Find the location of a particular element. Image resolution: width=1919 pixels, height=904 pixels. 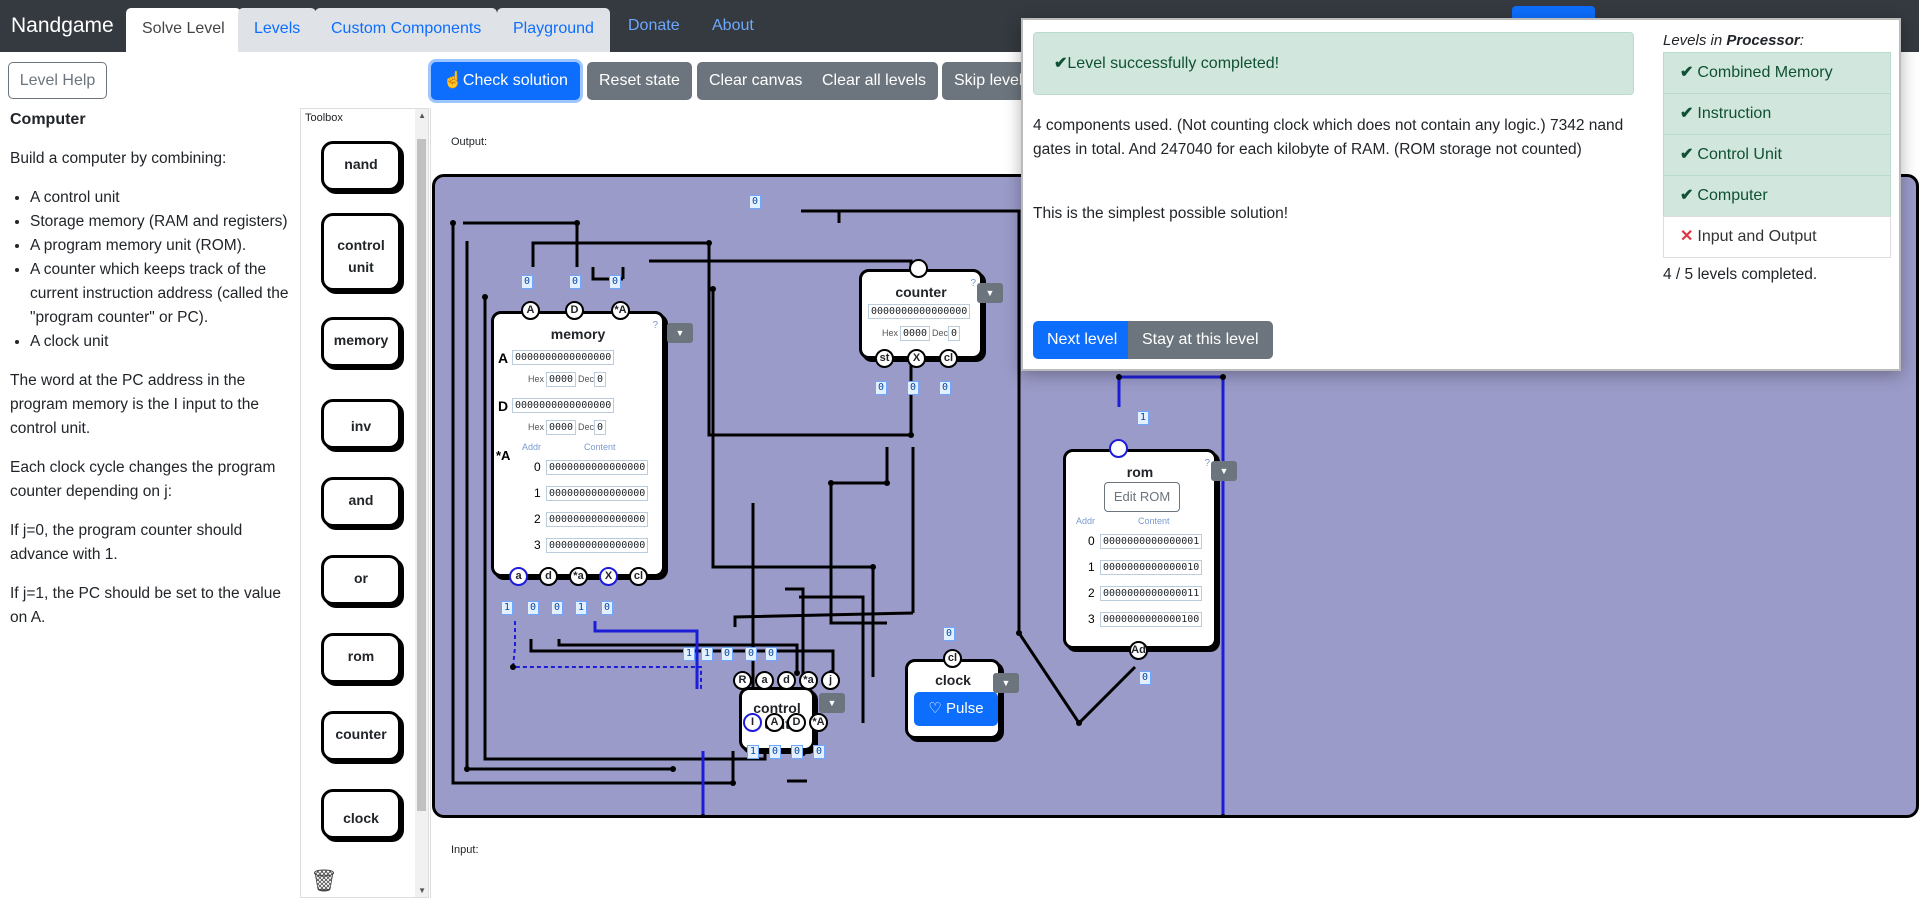

toolbox-scrollbar: ▲ ▼ is located at coordinates (421, 503).